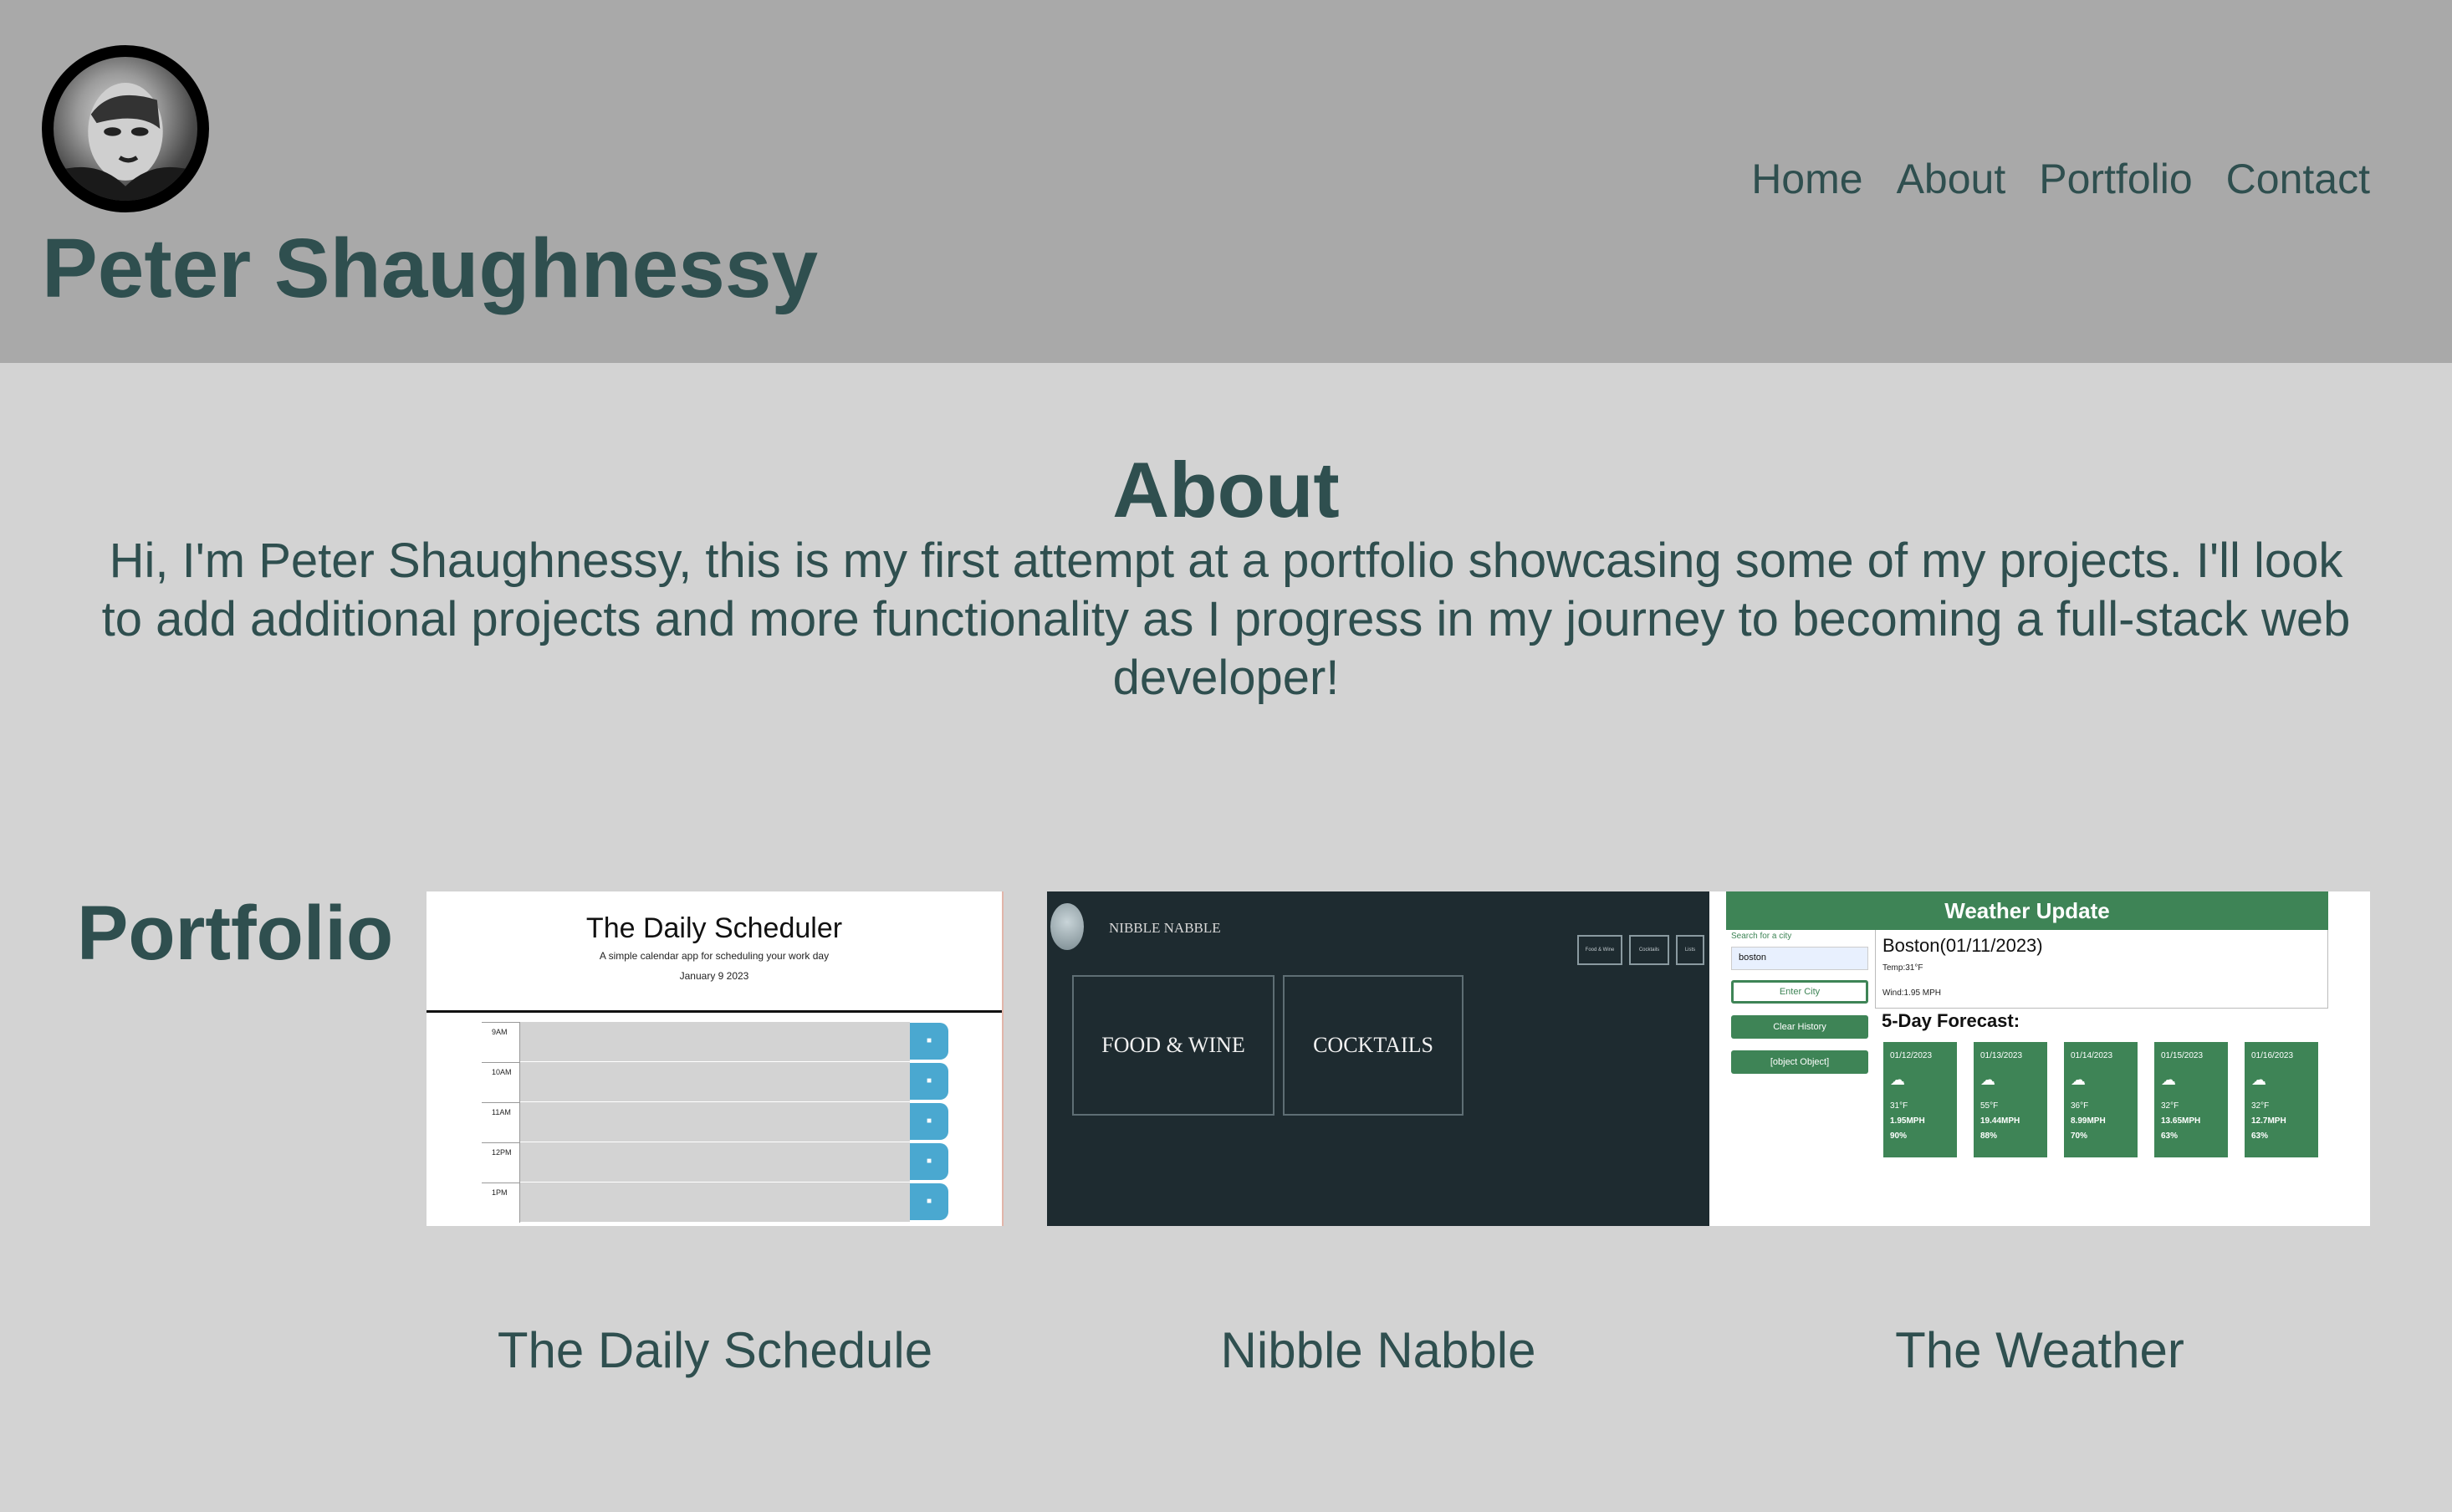 The image size is (2452, 1512). What do you see at coordinates (1226, 490) in the screenshot?
I see `about-title: About` at bounding box center [1226, 490].